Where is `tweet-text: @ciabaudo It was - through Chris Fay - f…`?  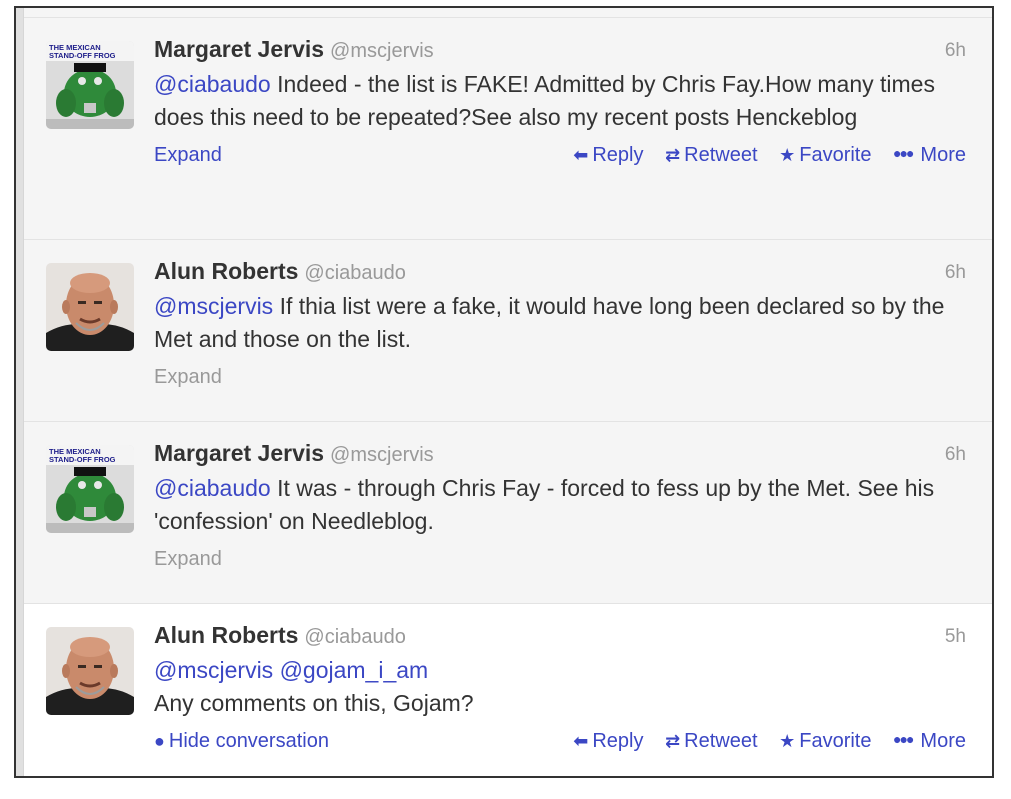 tweet-text: @ciabaudo It was - through Chris Fay - f… is located at coordinates (560, 505).